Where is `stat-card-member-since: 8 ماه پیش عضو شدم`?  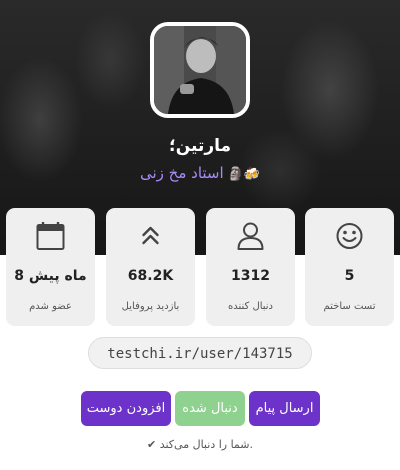
stat-card-member-since: 8 ماه پیش عضو شدم is located at coordinates (50, 267).